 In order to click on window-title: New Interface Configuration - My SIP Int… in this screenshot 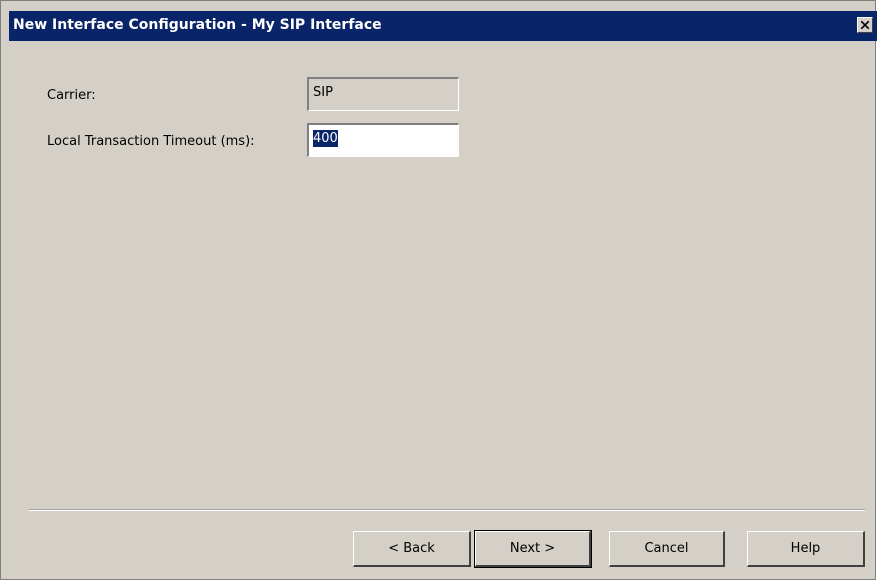, I will do `click(197, 25)`.